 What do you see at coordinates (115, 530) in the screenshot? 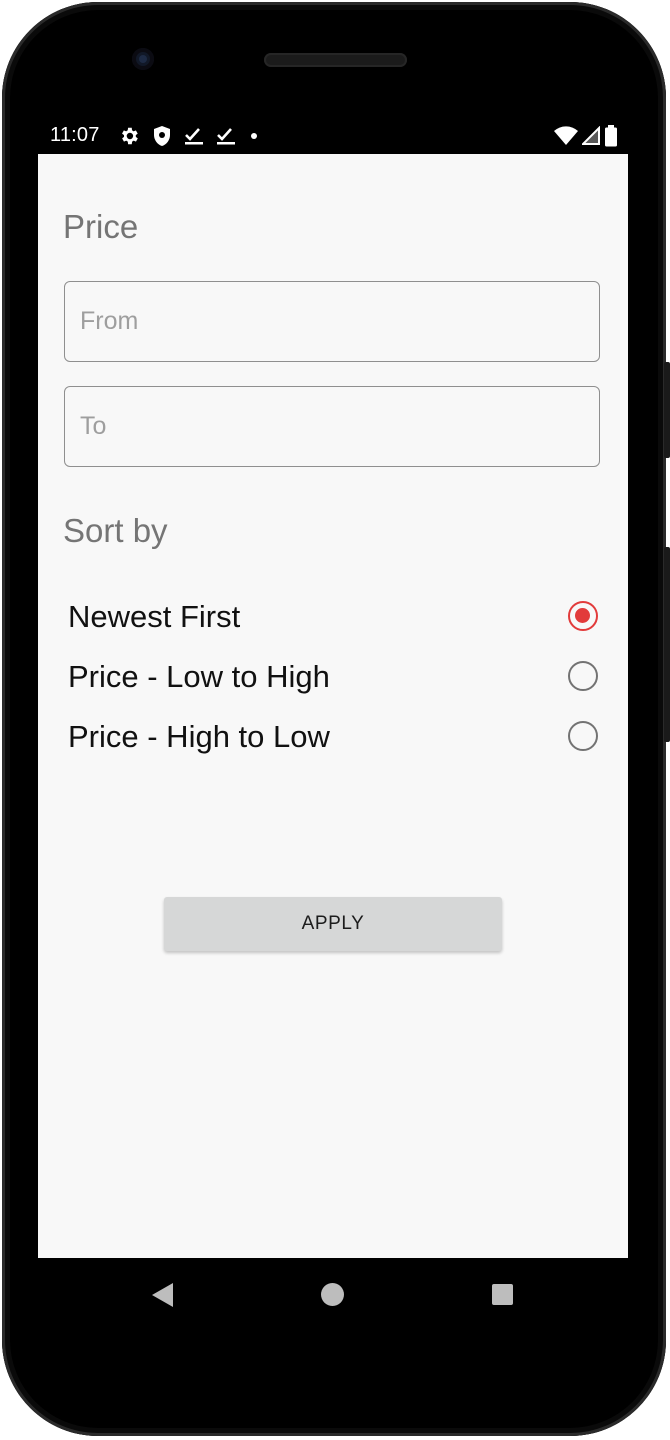
I see `sort-by-title: Sort by` at bounding box center [115, 530].